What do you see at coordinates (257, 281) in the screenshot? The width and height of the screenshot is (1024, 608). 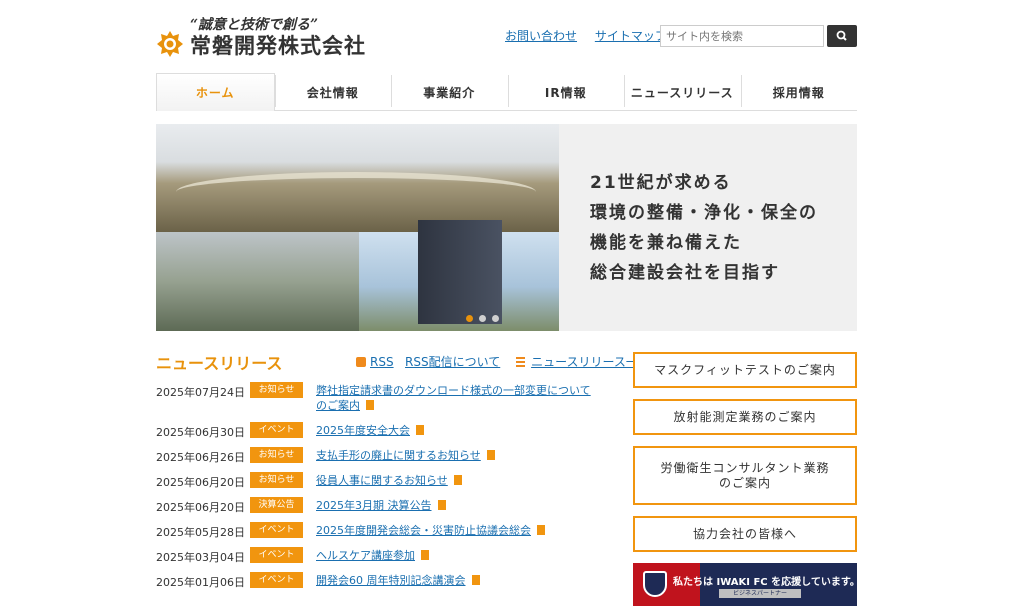 I see `hero-photo-pool` at bounding box center [257, 281].